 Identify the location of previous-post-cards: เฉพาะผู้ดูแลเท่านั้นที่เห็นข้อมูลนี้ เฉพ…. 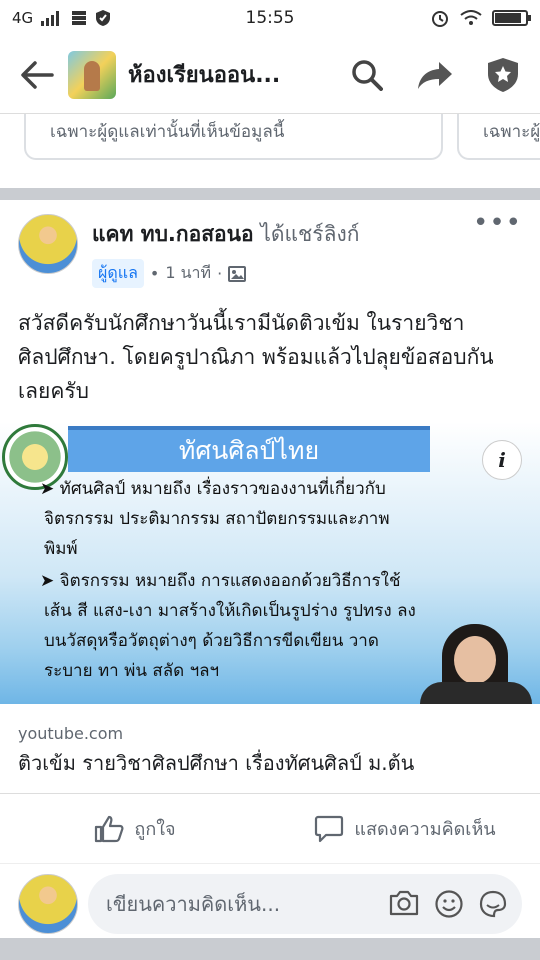
(270, 151).